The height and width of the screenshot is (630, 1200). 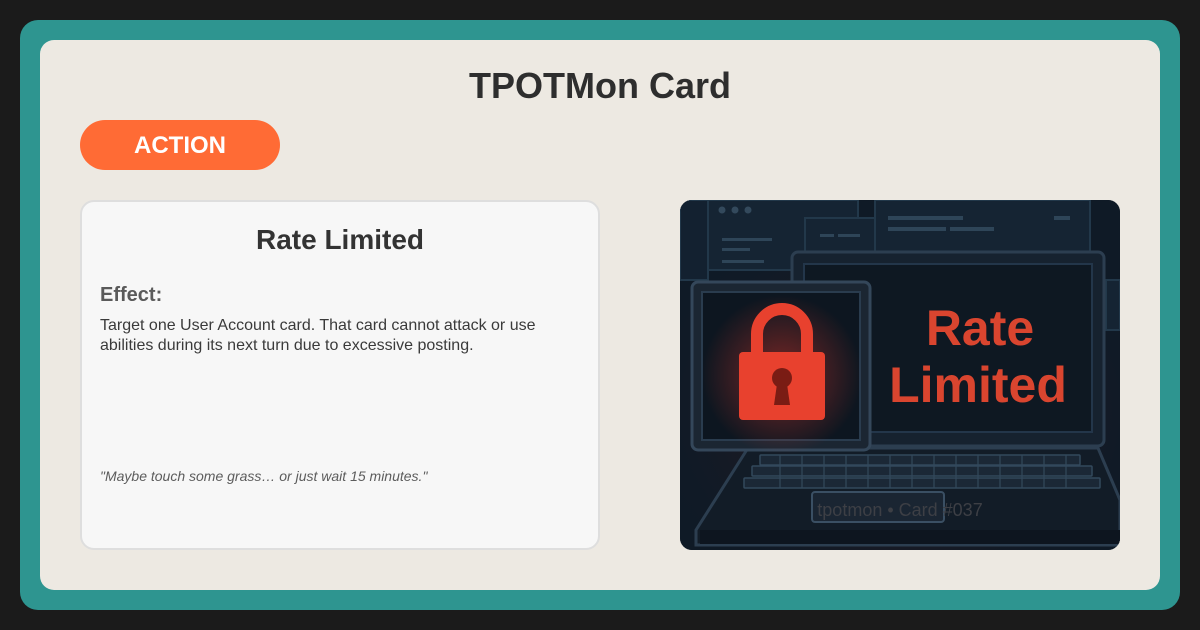 I want to click on card-footer: tpotmon • Card #037, so click(x=900, y=510).